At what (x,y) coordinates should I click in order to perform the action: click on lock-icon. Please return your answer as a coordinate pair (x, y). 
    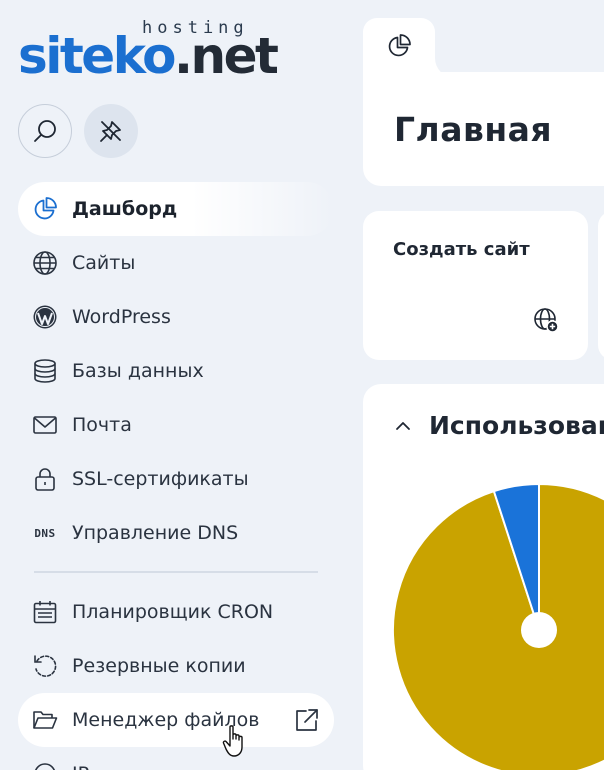
    Looking at the image, I should click on (45, 479).